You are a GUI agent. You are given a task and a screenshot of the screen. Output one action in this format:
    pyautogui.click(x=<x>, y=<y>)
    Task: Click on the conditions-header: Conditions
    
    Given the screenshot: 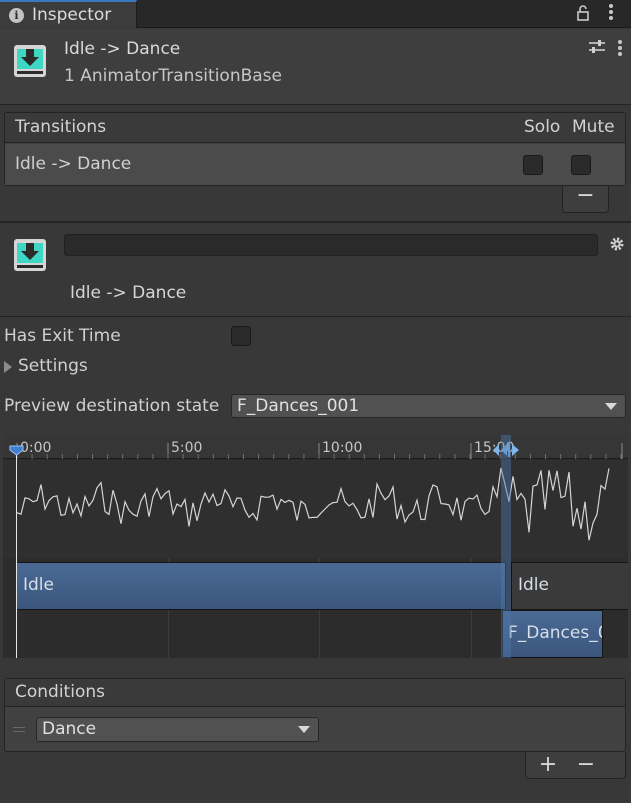 What is the action you would take?
    pyautogui.click(x=315, y=693)
    